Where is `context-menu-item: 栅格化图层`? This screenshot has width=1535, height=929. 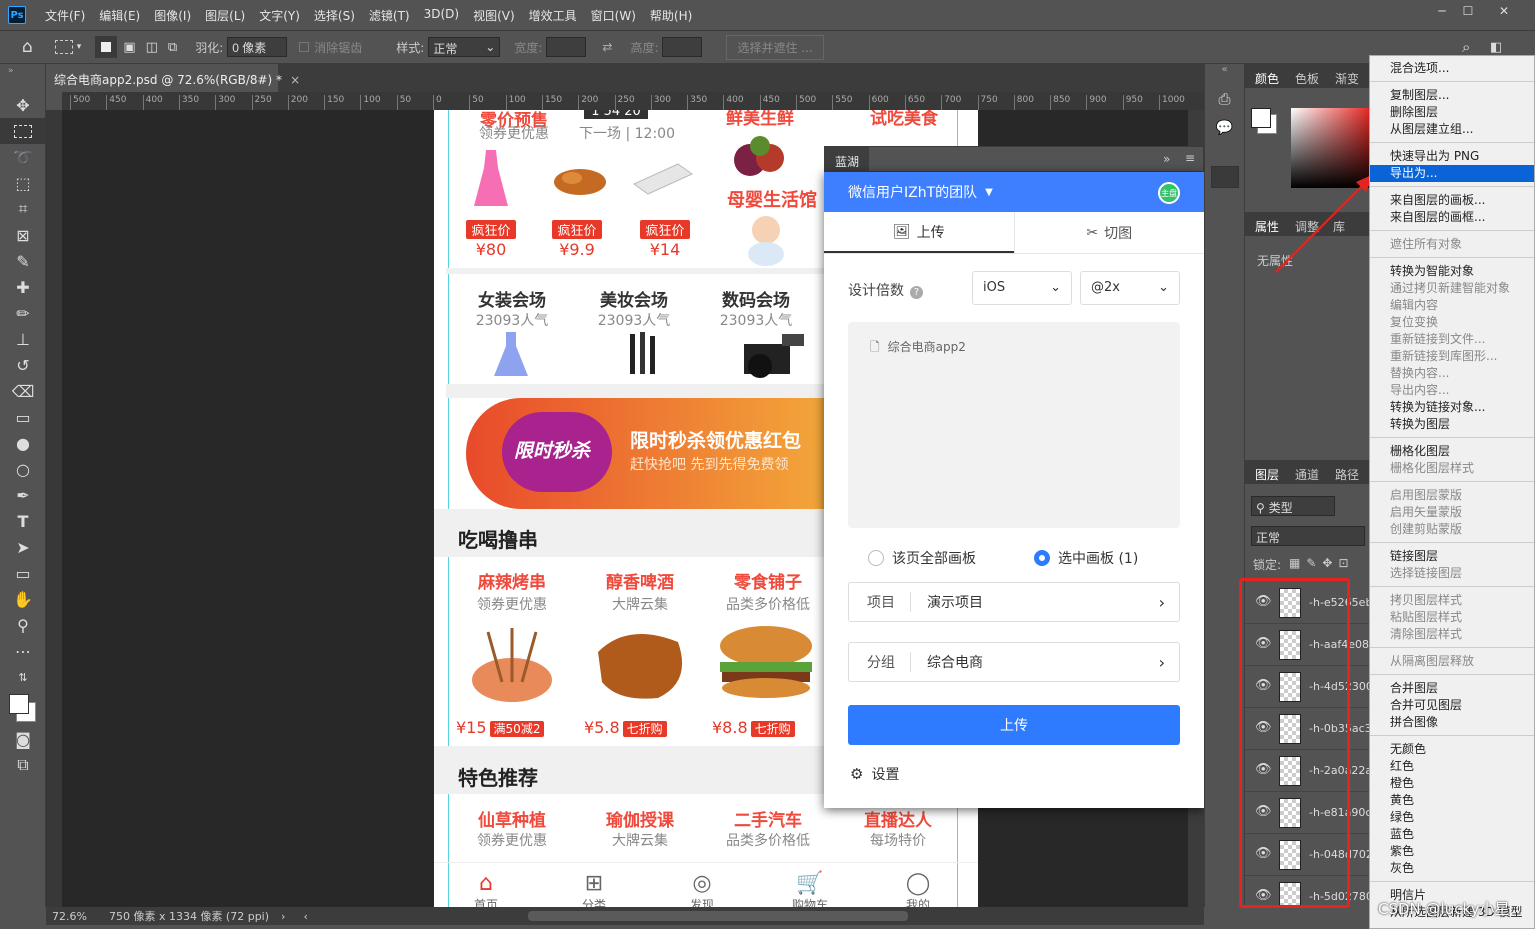 context-menu-item: 栅格化图层 is located at coordinates (1452, 451).